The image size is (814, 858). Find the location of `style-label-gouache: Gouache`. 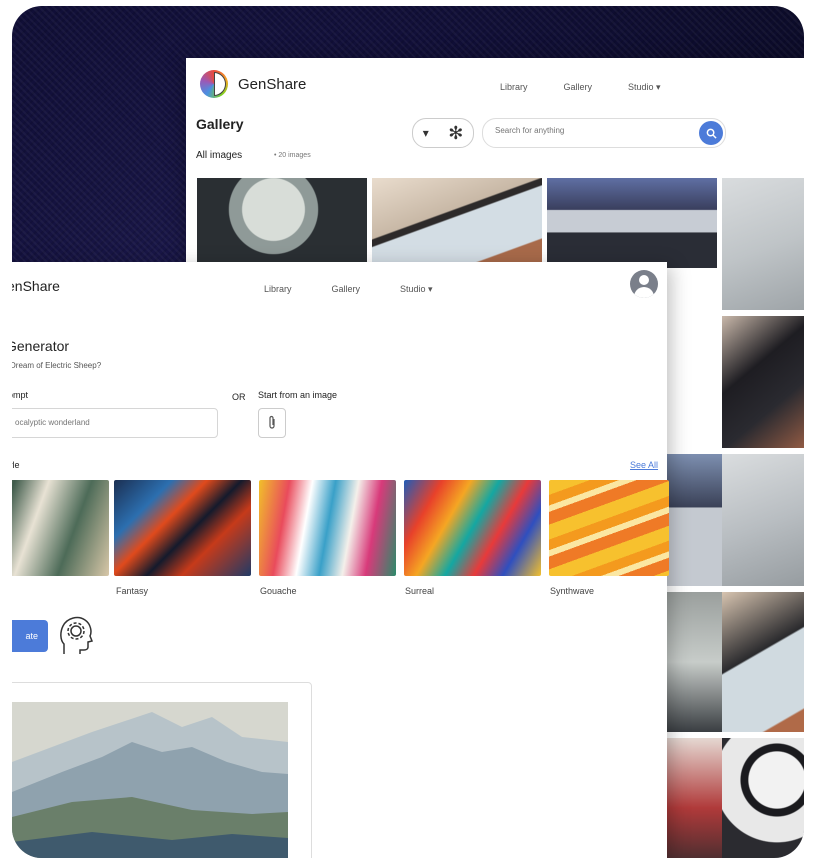

style-label-gouache: Gouache is located at coordinates (278, 591).